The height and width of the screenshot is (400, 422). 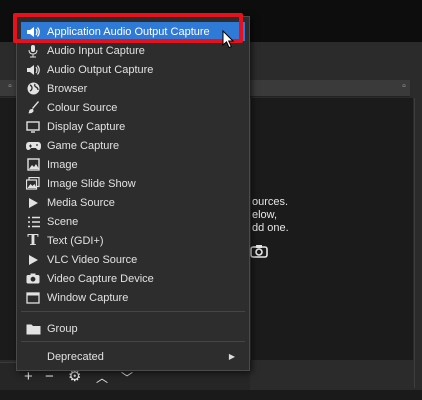 I want to click on microphone-icon, so click(x=33, y=51).